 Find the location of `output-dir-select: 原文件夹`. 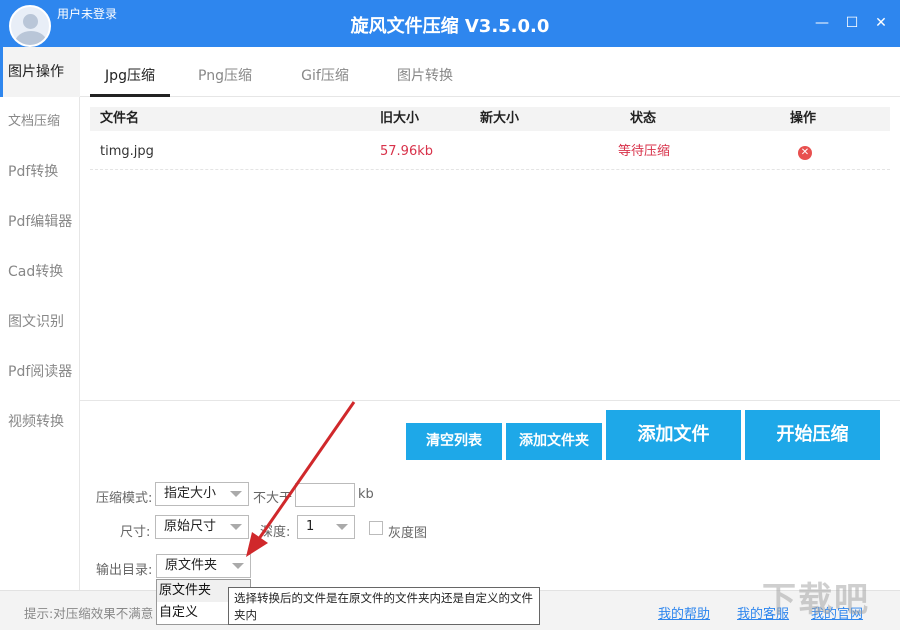

output-dir-select: 原文件夹 is located at coordinates (203, 566).